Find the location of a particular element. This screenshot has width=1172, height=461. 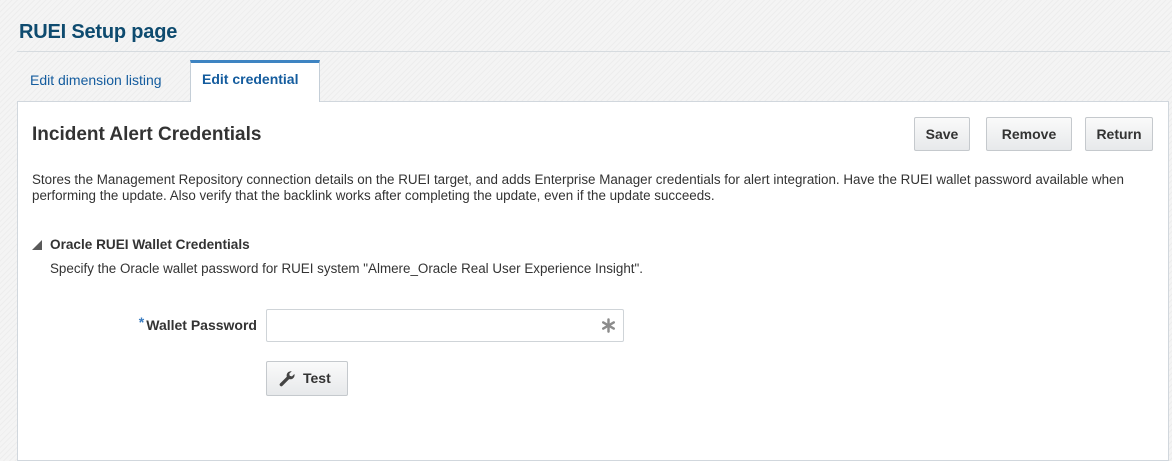

triangle-expanded-icon is located at coordinates (37, 245).